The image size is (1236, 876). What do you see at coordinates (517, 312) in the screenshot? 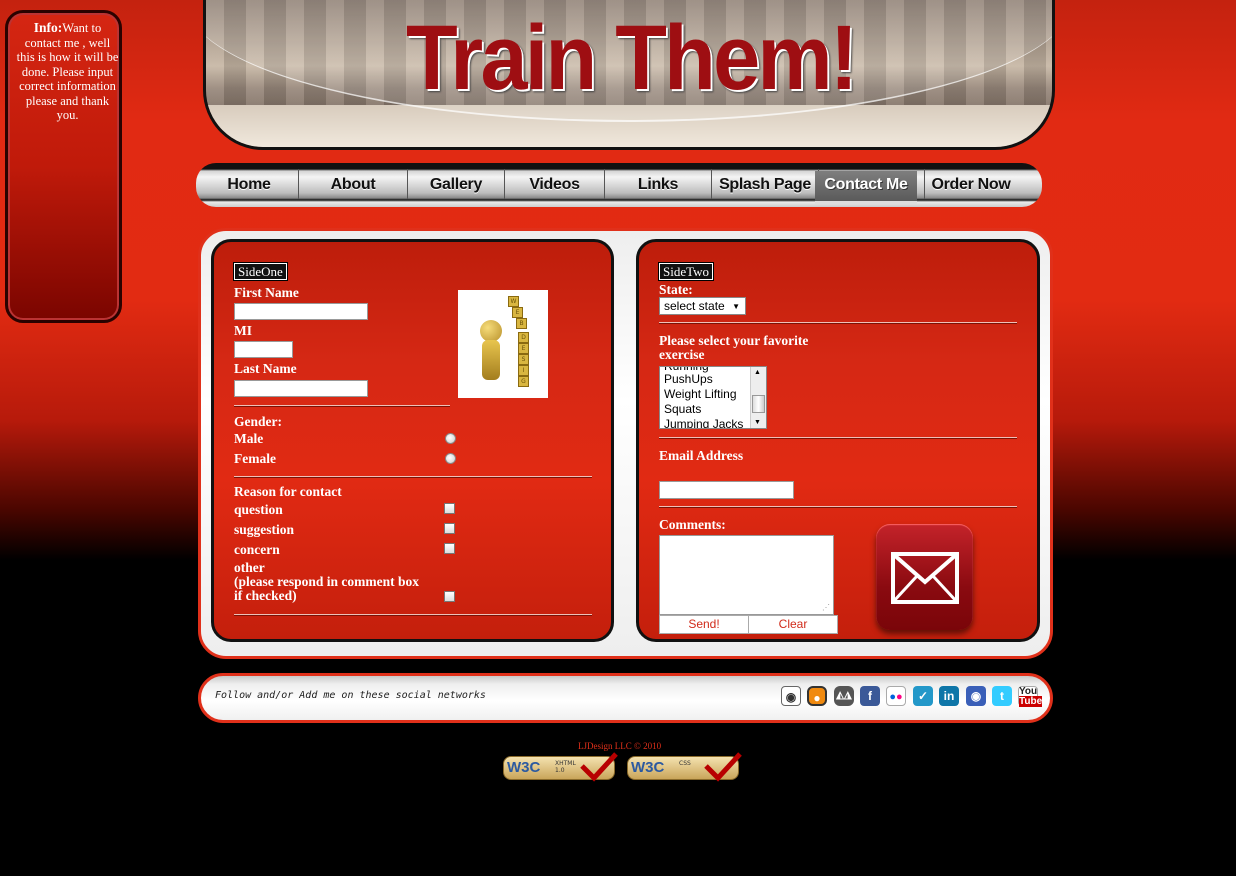
I see `letter-block: E` at bounding box center [517, 312].